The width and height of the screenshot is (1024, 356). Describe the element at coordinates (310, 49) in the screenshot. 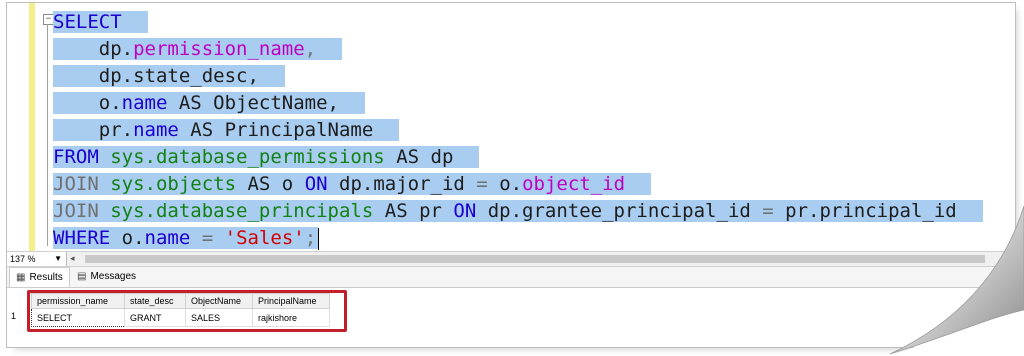

I see `code-token: ,` at that location.